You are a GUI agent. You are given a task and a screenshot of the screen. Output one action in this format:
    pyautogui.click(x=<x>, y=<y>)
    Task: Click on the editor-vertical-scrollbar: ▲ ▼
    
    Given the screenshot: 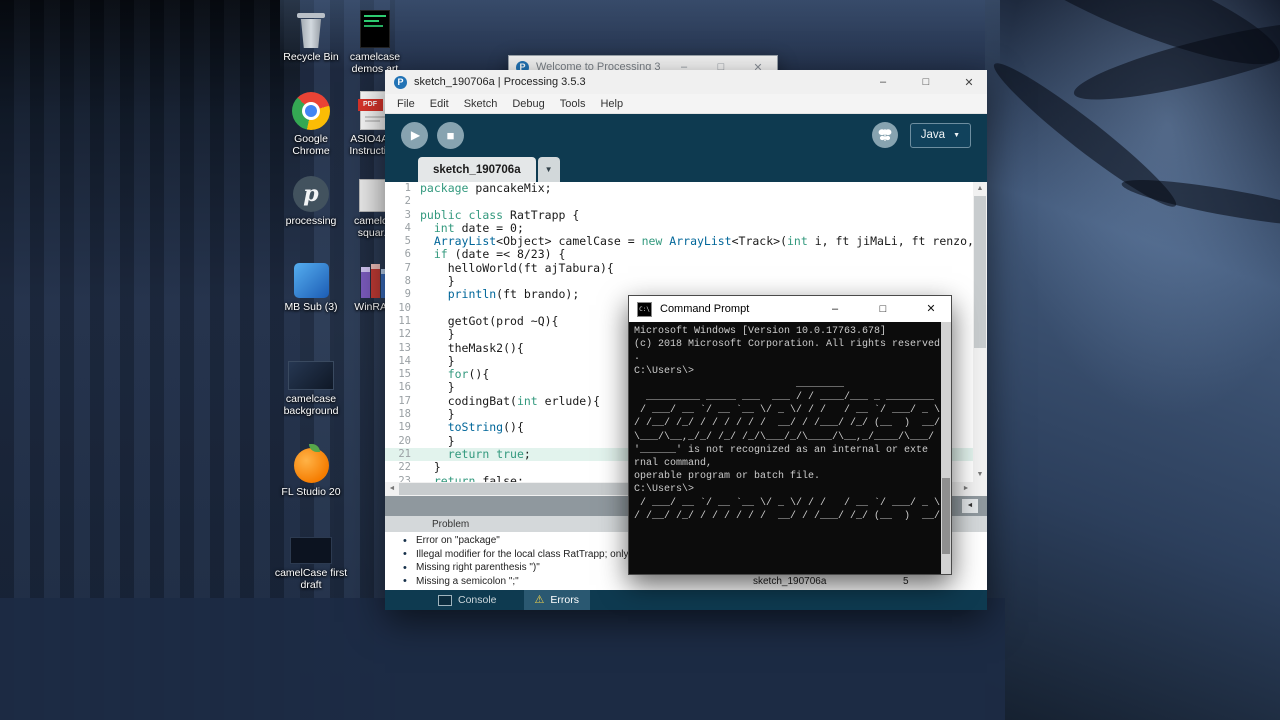 What is the action you would take?
    pyautogui.click(x=980, y=332)
    